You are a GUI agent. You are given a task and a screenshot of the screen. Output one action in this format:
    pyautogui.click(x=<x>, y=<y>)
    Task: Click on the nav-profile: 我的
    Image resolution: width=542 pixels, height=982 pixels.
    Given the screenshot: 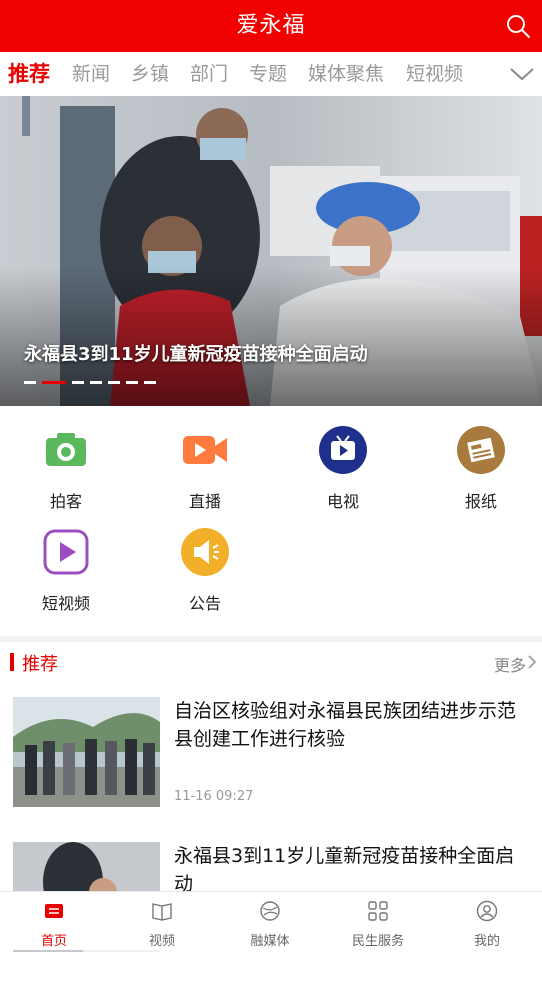 What is the action you would take?
    pyautogui.click(x=487, y=921)
    